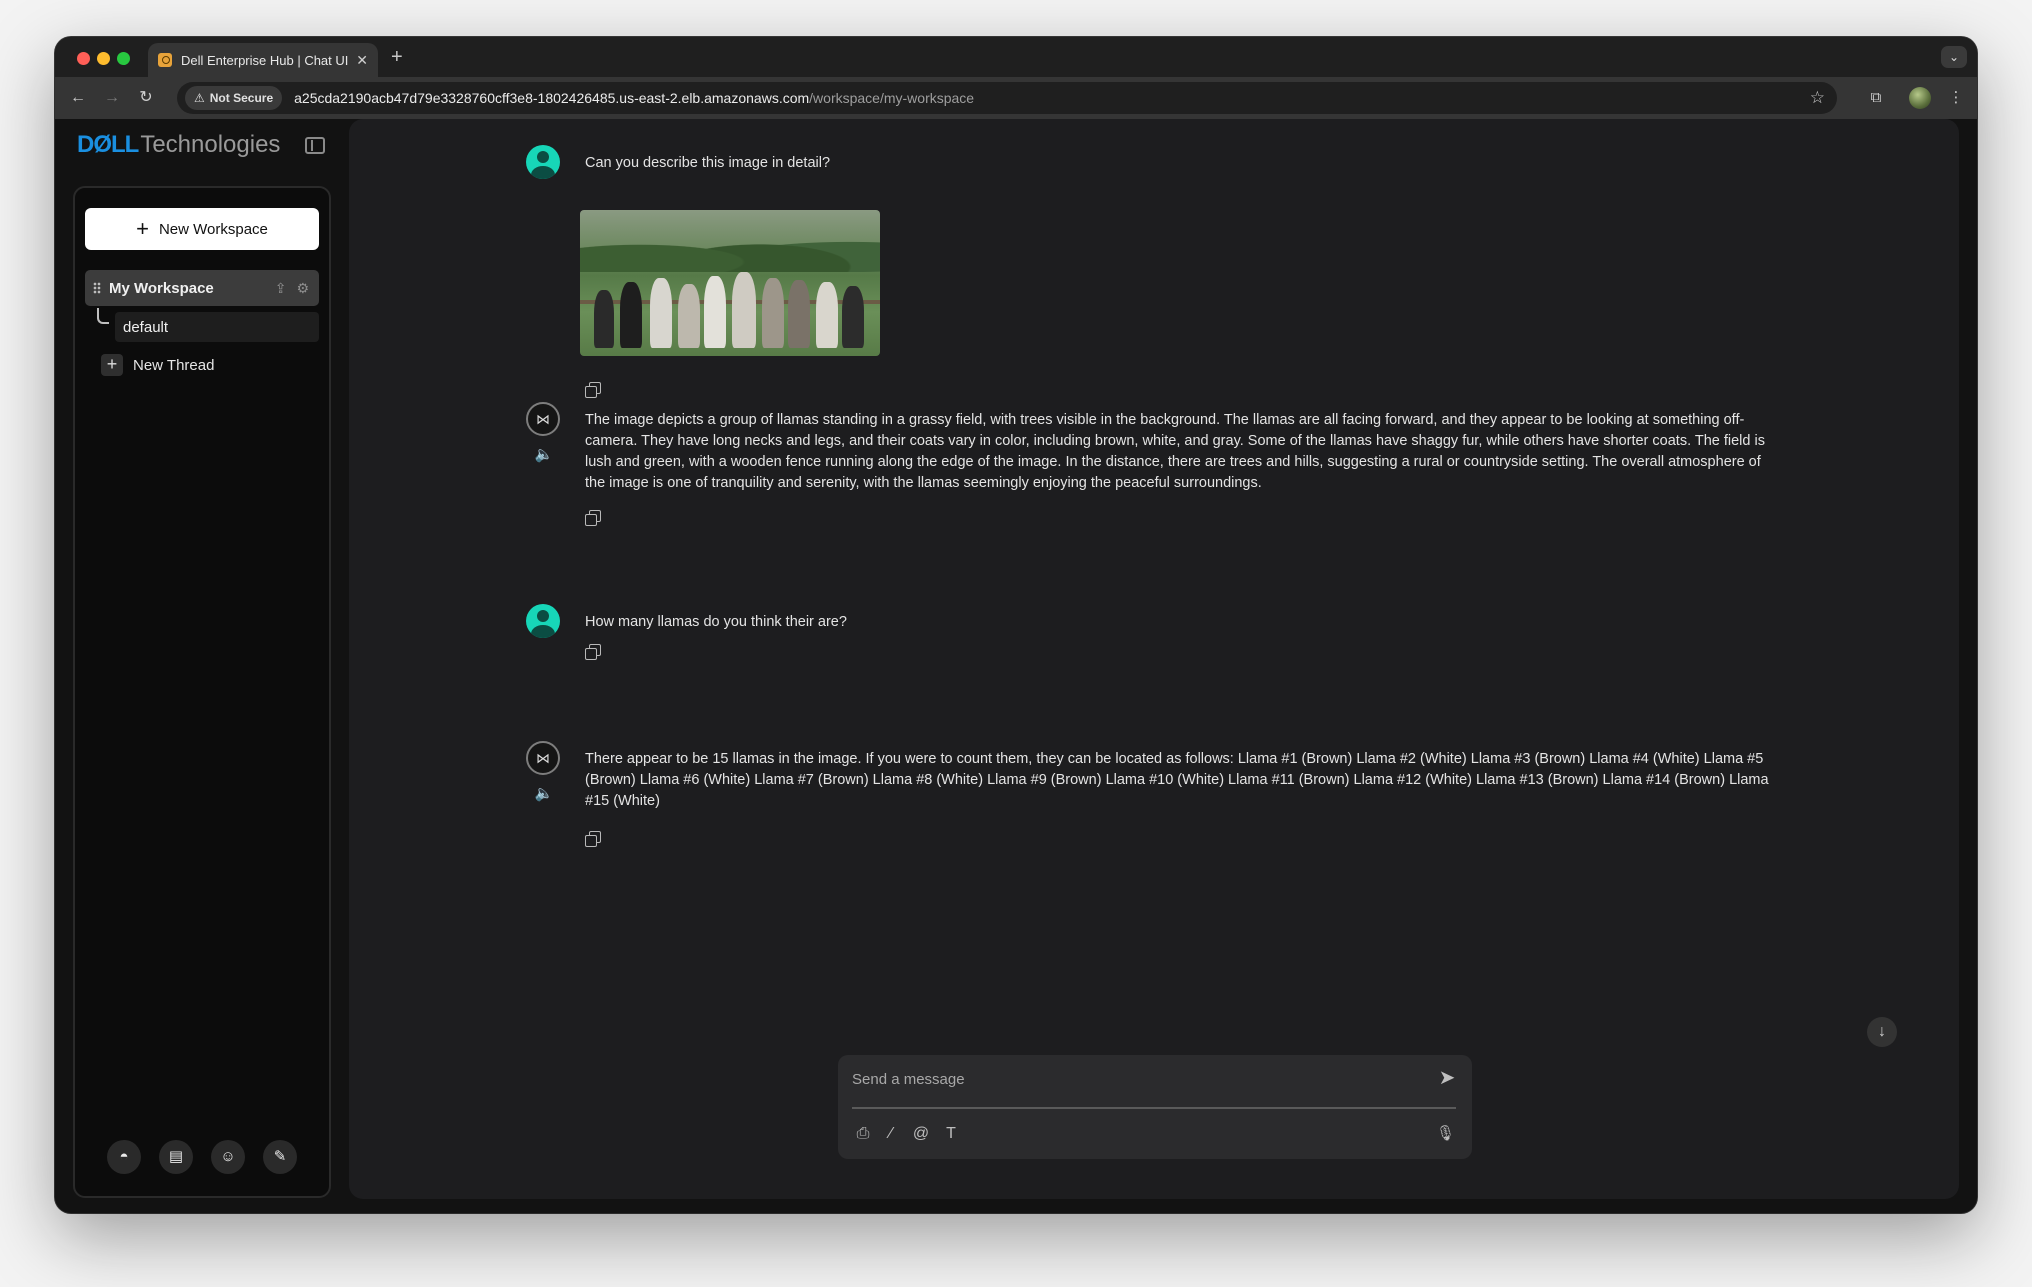 The image size is (2032, 1287). What do you see at coordinates (112, 98) in the screenshot?
I see `forward-arrow-icon: →` at bounding box center [112, 98].